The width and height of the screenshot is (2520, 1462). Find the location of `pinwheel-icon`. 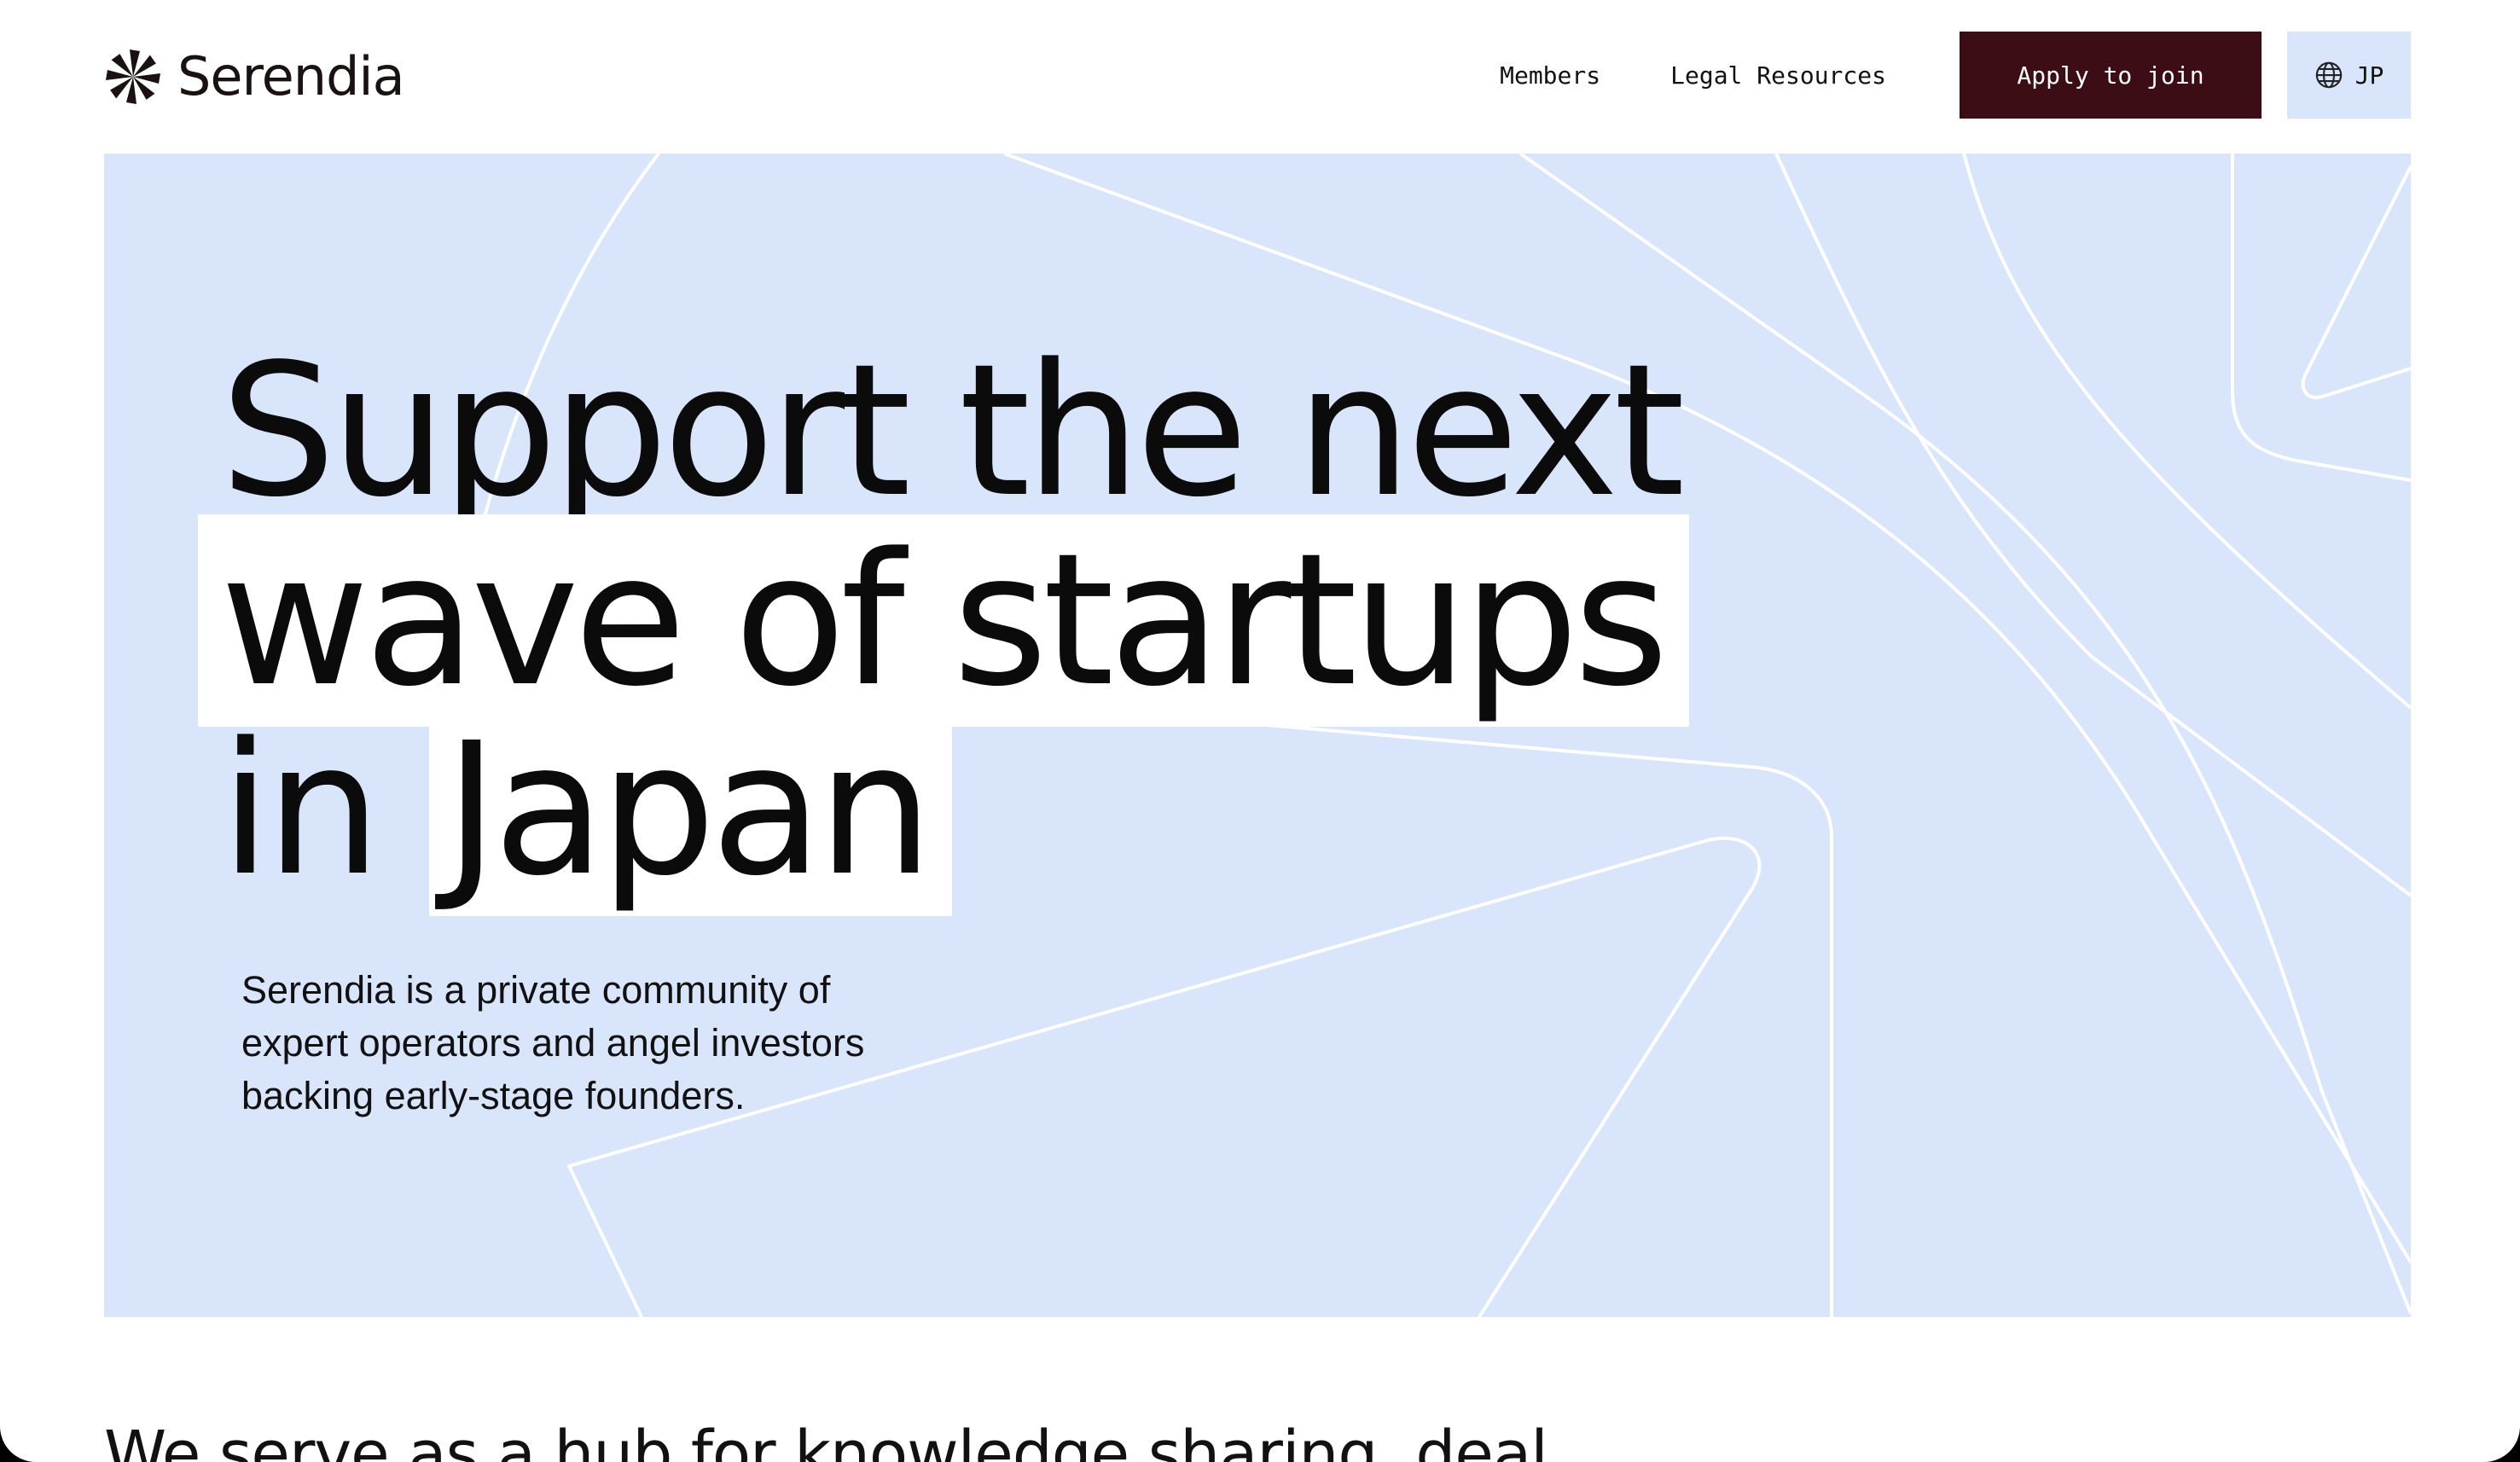

pinwheel-icon is located at coordinates (133, 76).